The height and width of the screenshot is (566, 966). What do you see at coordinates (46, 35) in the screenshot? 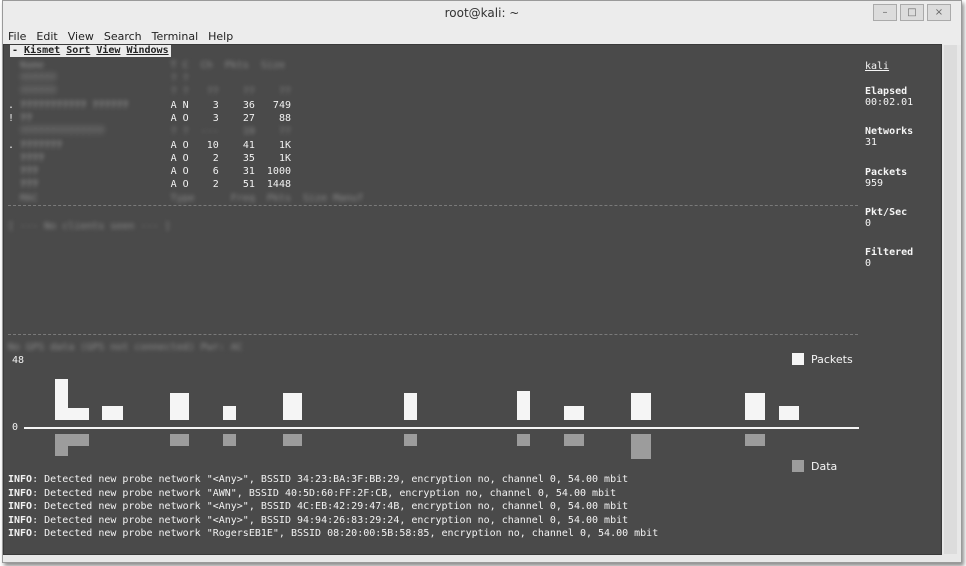
I see `menu-edit: Edit` at bounding box center [46, 35].